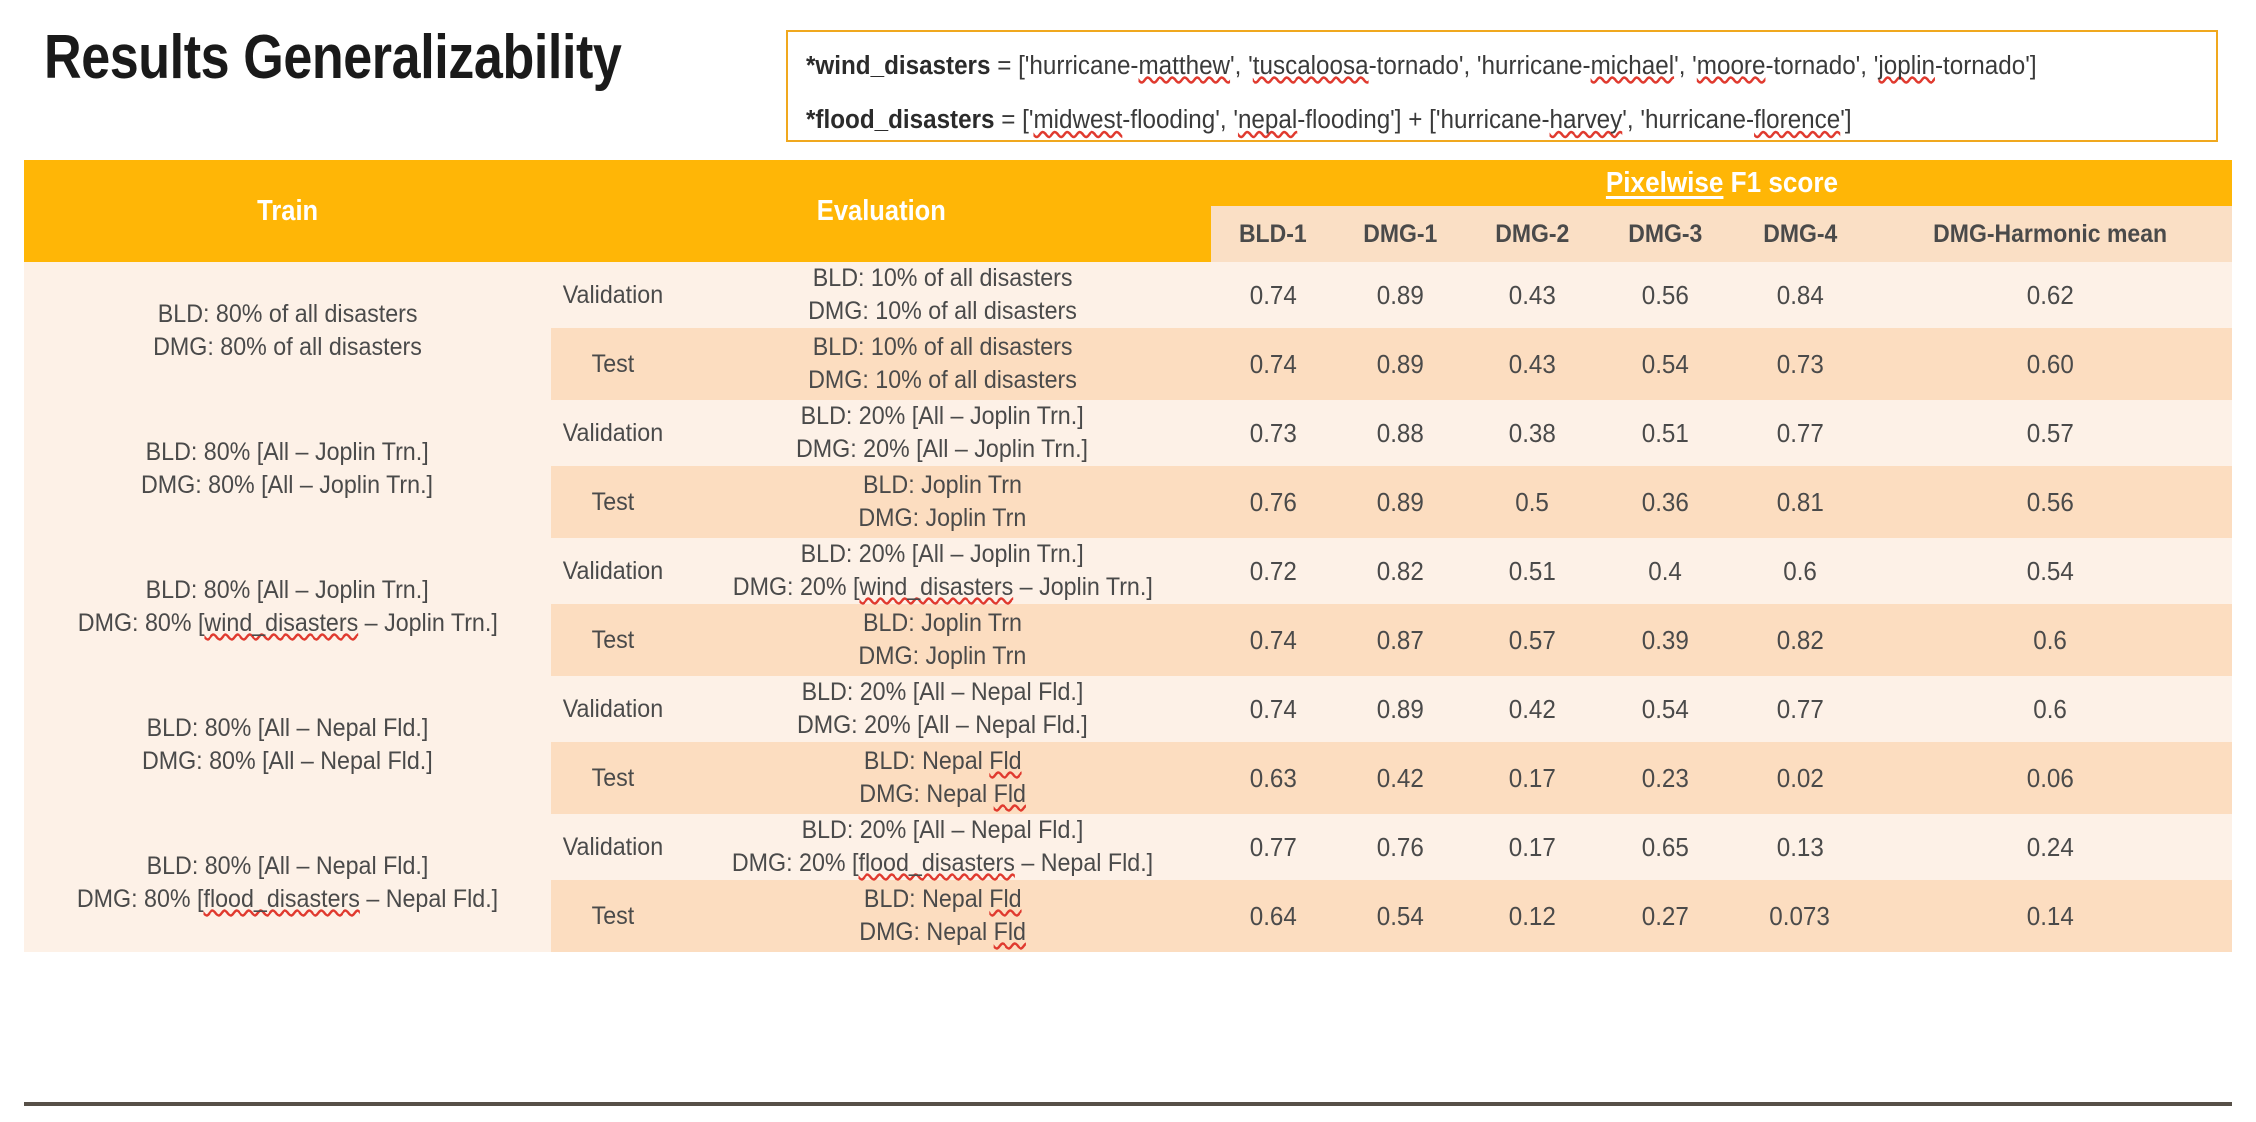  What do you see at coordinates (1082, 587) in the screenshot?
I see `eval-suffix: – Joplin Trn.]` at bounding box center [1082, 587].